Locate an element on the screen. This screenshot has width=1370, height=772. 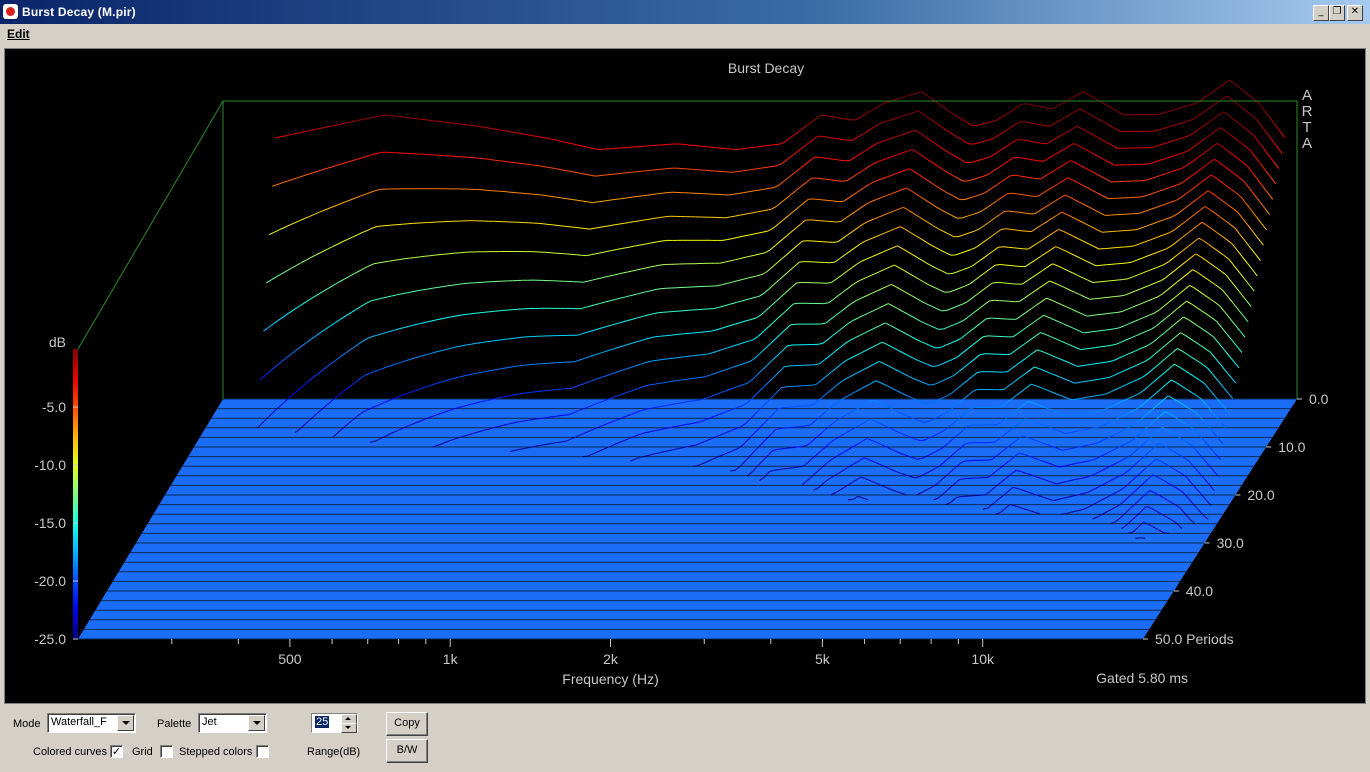
colored-curves-checkbox: ✓ is located at coordinates (116, 751).